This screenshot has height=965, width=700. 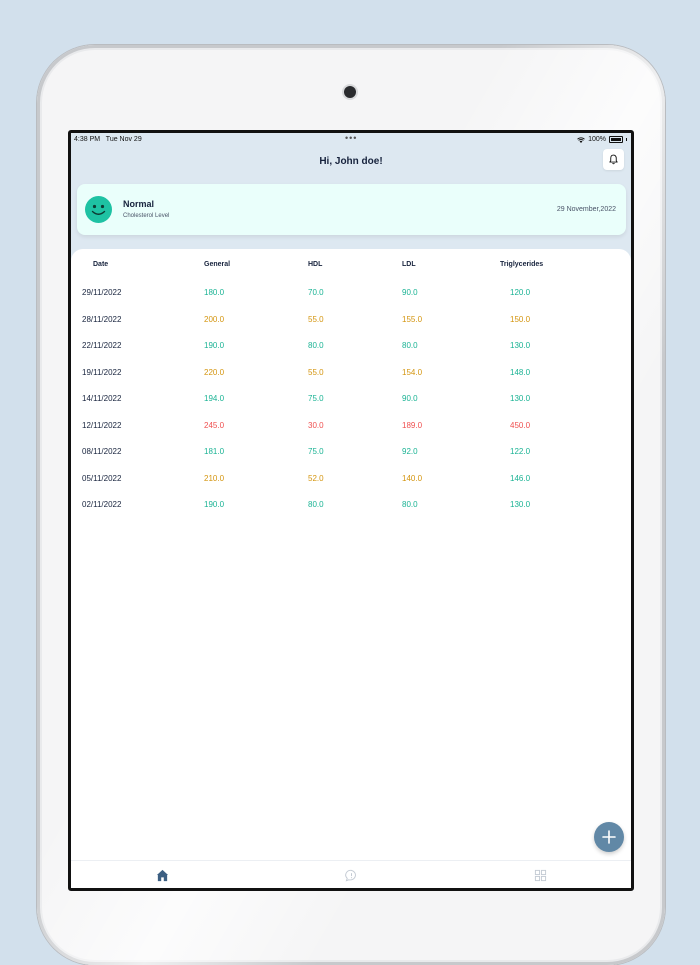 I want to click on add-reading-button, so click(x=609, y=837).